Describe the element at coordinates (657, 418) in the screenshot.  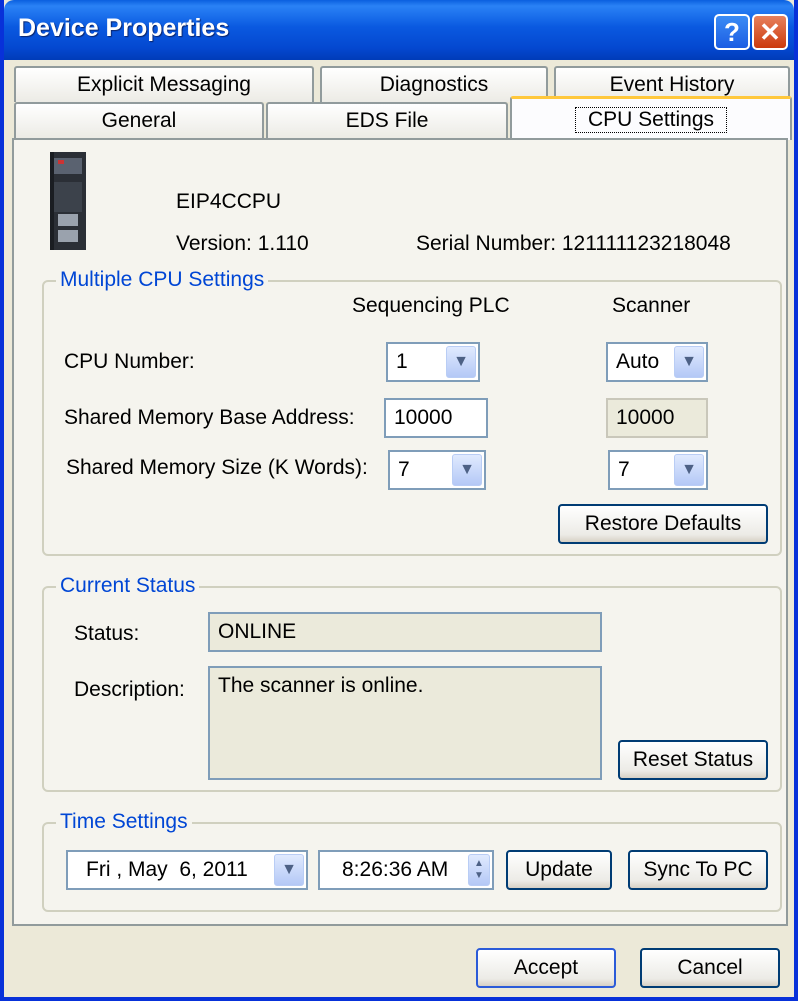
I see `scanner-base-address-input: 10000` at that location.